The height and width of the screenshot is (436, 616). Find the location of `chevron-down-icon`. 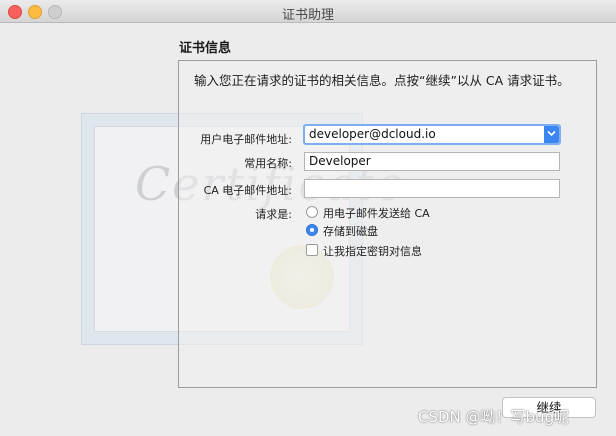

chevron-down-icon is located at coordinates (551, 133).